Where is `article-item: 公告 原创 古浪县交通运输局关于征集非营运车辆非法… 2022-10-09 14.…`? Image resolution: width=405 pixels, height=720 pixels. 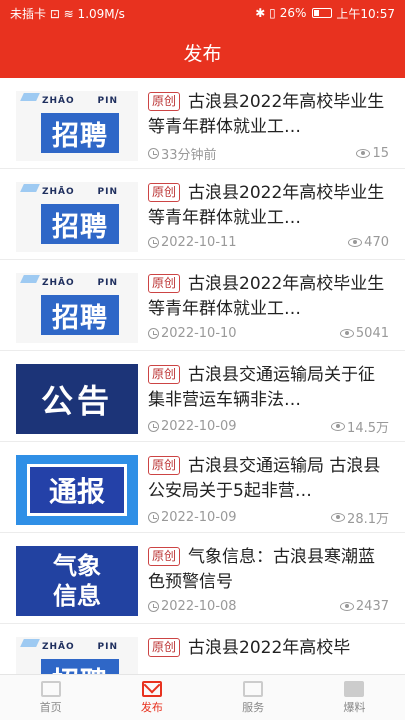 article-item: 公告 原创 古浪县交通运输局关于征集非营运车辆非法… 2022-10-09 14.… is located at coordinates (202, 396).